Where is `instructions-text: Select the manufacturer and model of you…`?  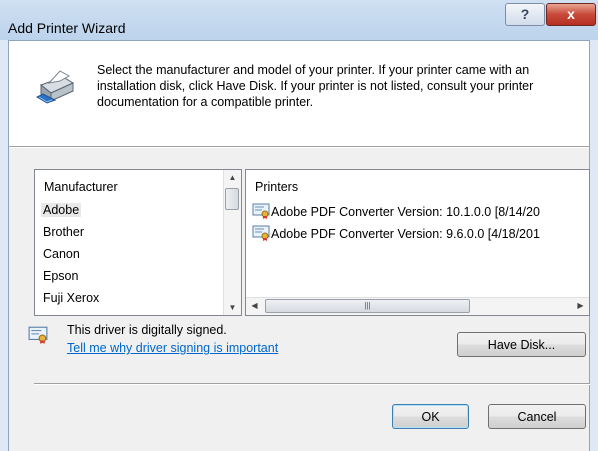 instructions-text: Select the manufacturer and model of you… is located at coordinates (315, 86).